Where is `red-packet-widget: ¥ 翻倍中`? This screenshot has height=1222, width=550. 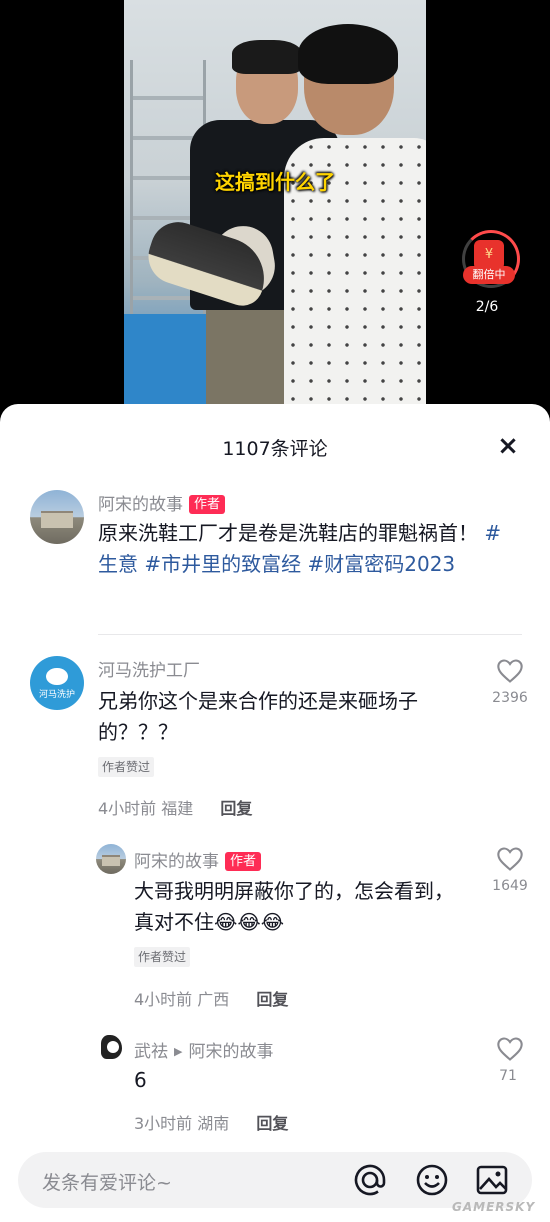
red-packet-widget: ¥ 翻倍中 is located at coordinates (491, 259).